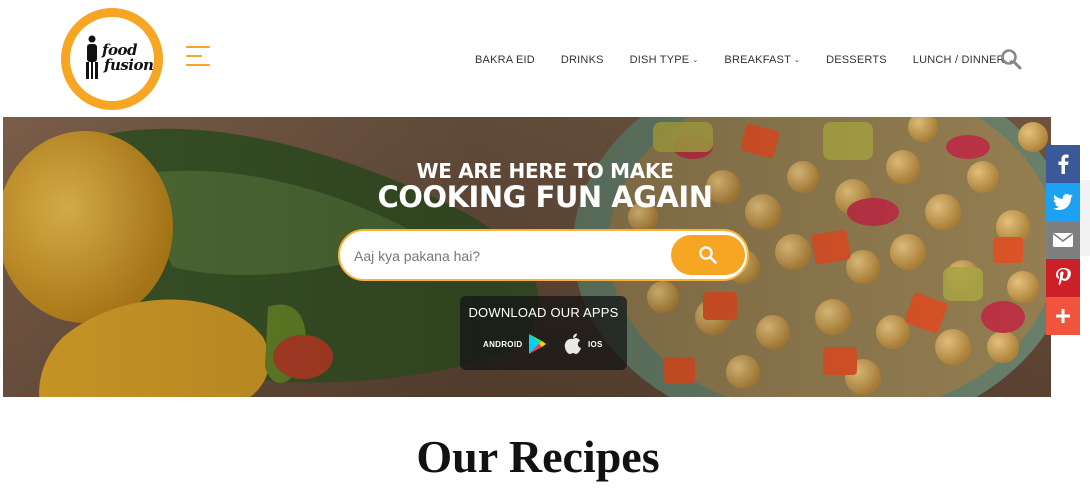 The image size is (1090, 502). I want to click on share-more-button, so click(1063, 316).